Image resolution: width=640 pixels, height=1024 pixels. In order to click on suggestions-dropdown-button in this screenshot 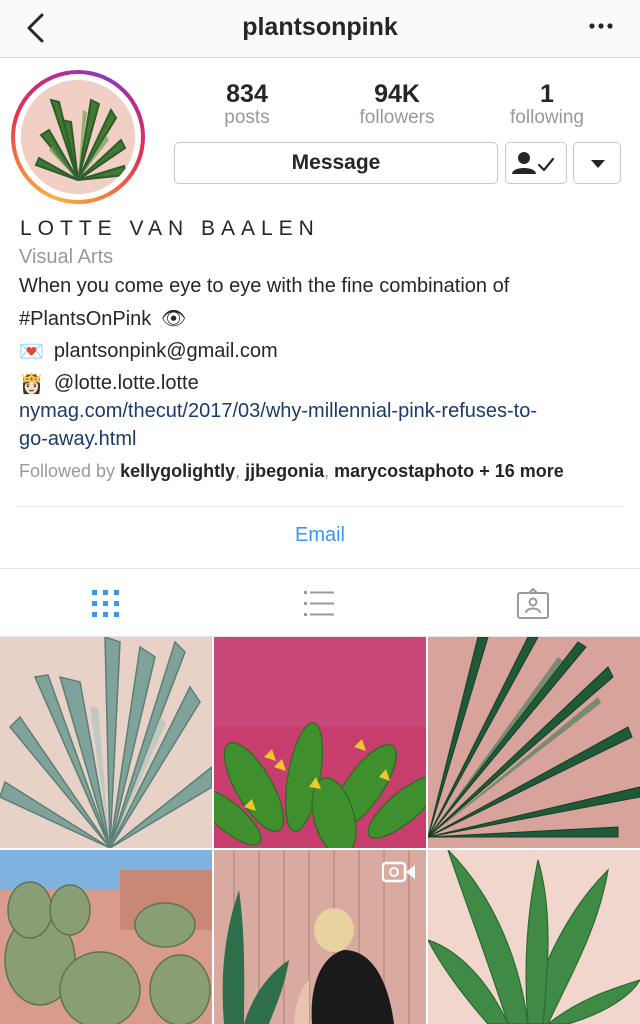, I will do `click(597, 163)`.